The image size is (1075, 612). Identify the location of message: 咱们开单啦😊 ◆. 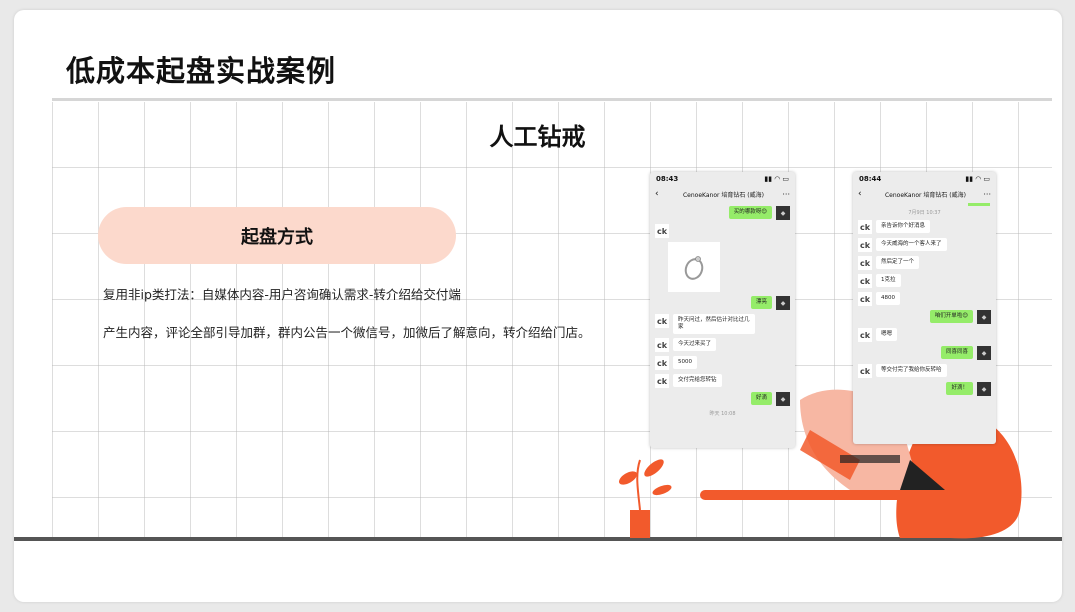
(924, 317).